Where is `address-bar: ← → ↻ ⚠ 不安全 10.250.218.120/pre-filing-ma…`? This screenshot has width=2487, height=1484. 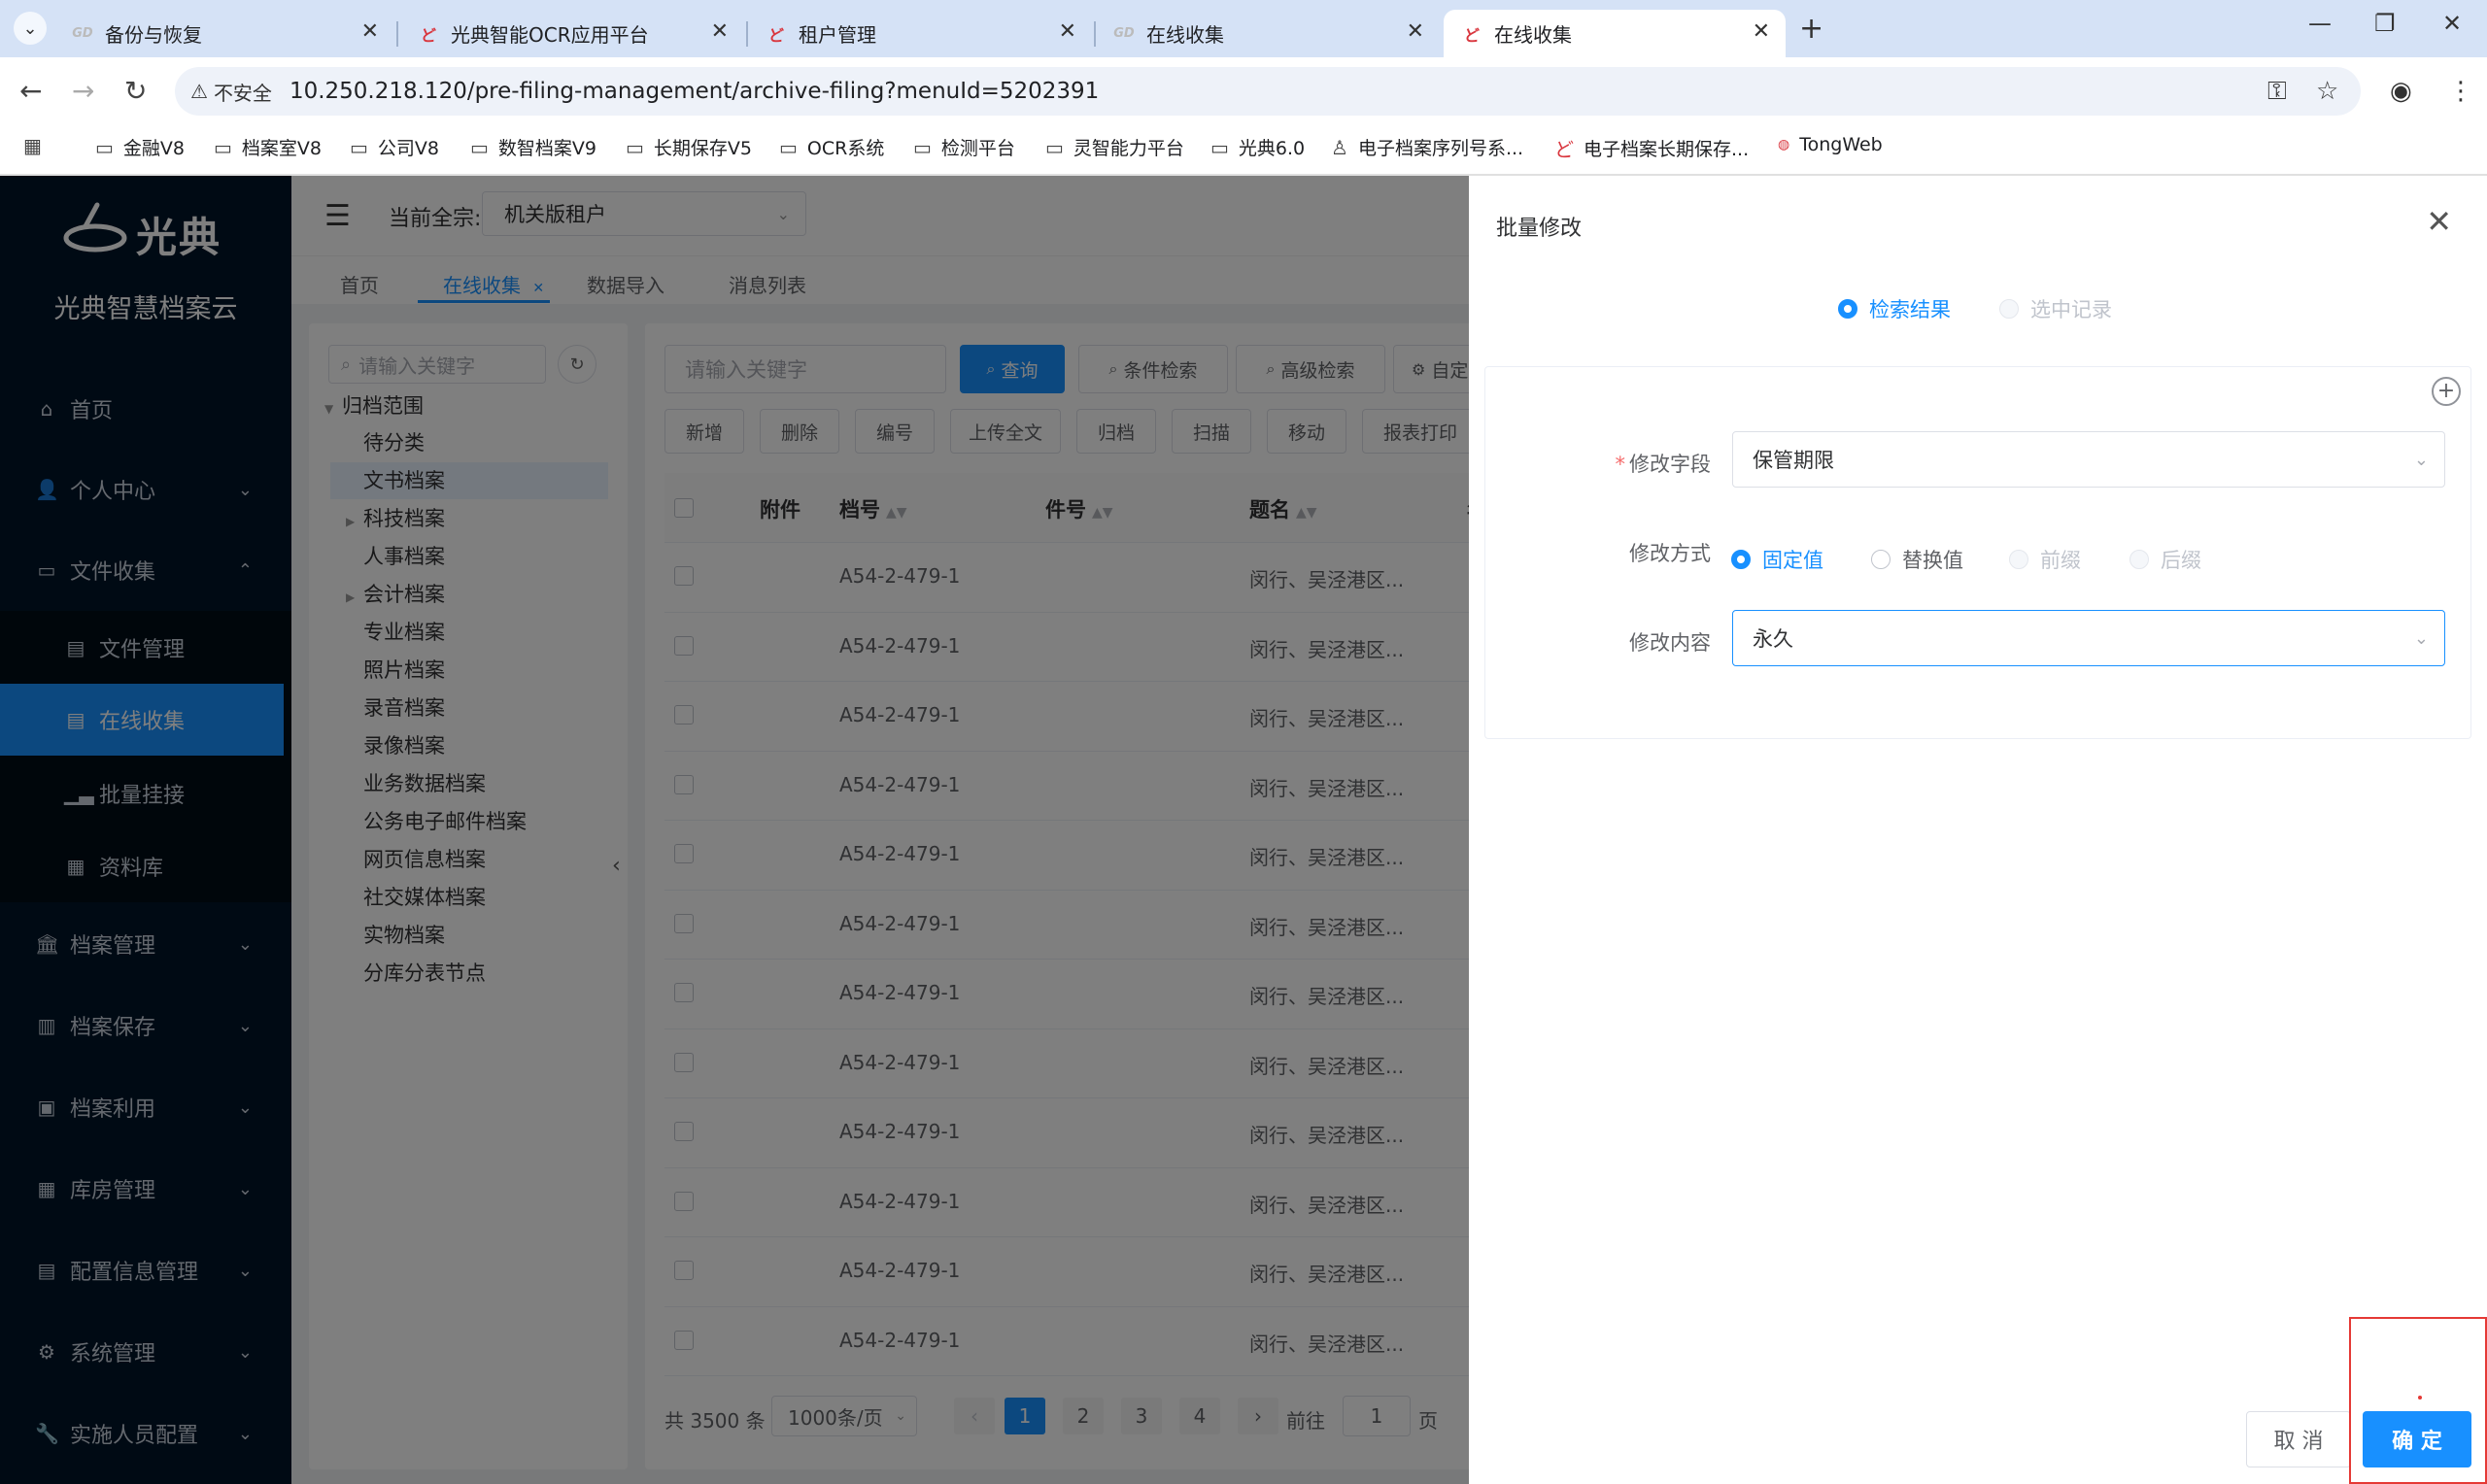
address-bar: ← → ↻ ⚠ 不安全 10.250.218.120/pre-filing-ma… is located at coordinates (1243, 91).